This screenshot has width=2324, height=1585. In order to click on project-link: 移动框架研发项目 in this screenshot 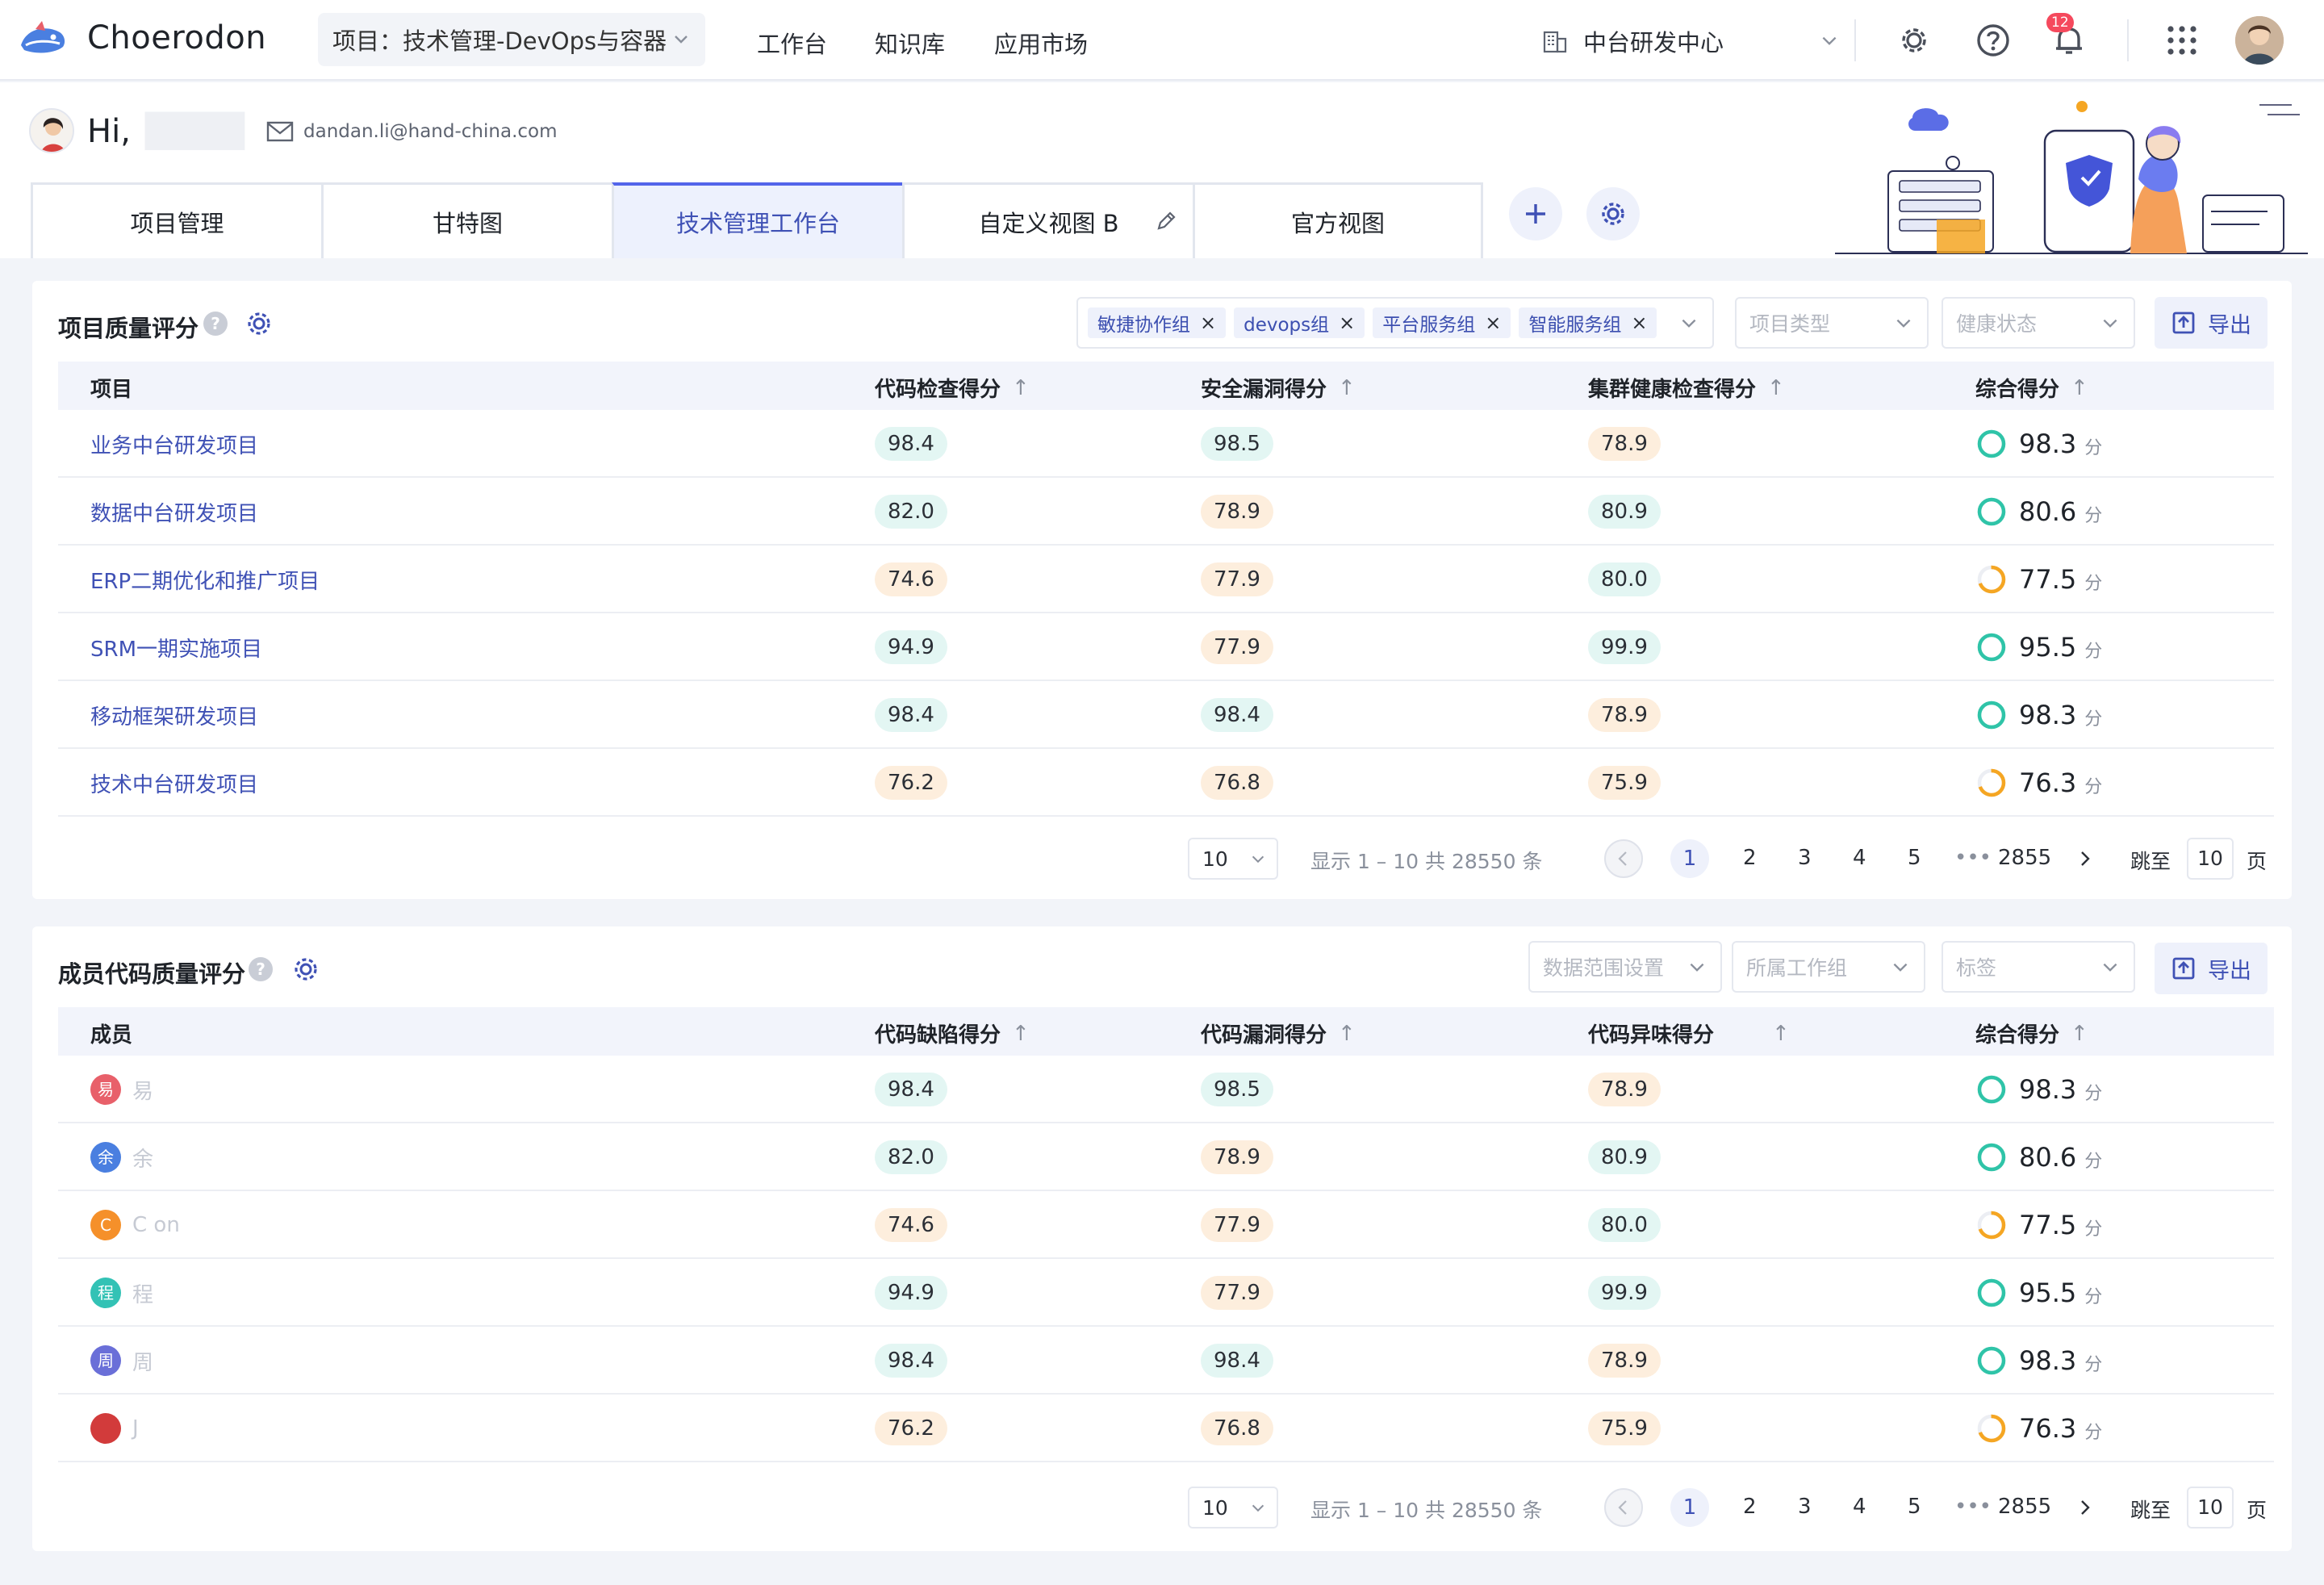, I will do `click(174, 715)`.